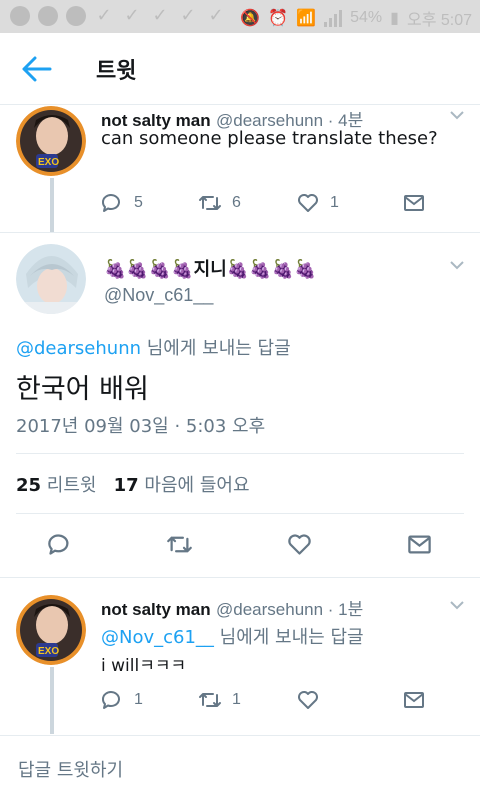 The image size is (480, 797). I want to click on like-label: 마음에 들어요, so click(194, 485).